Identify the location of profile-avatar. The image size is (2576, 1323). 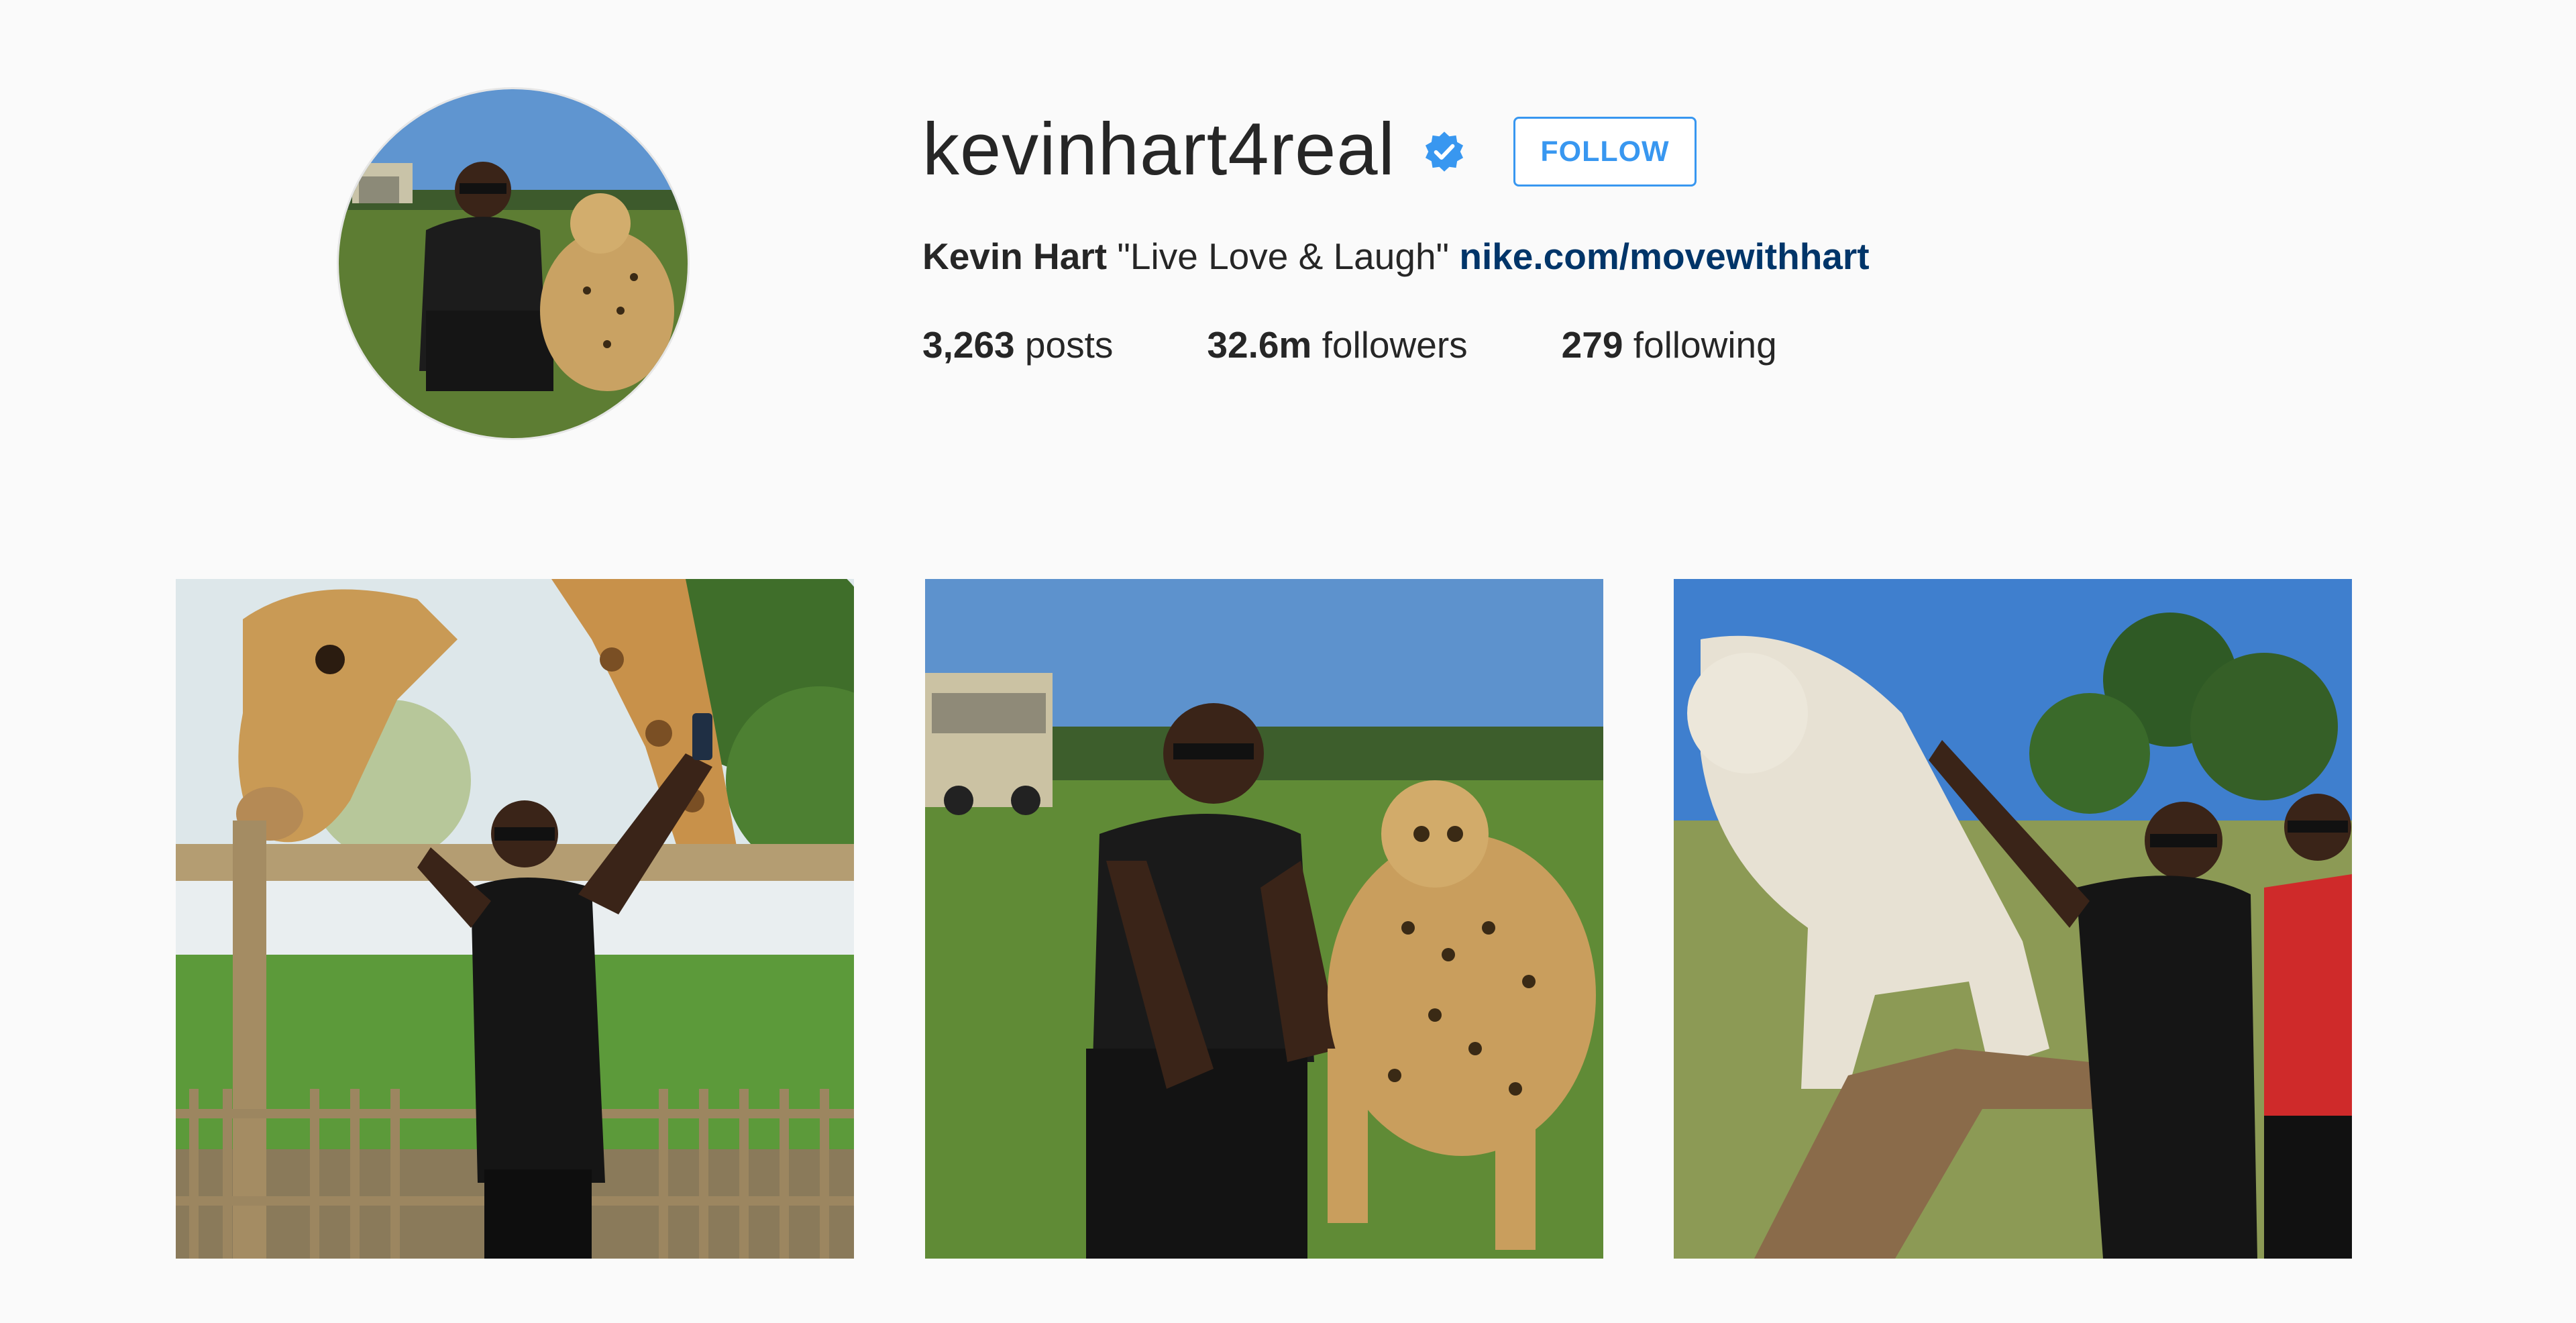
(513, 263).